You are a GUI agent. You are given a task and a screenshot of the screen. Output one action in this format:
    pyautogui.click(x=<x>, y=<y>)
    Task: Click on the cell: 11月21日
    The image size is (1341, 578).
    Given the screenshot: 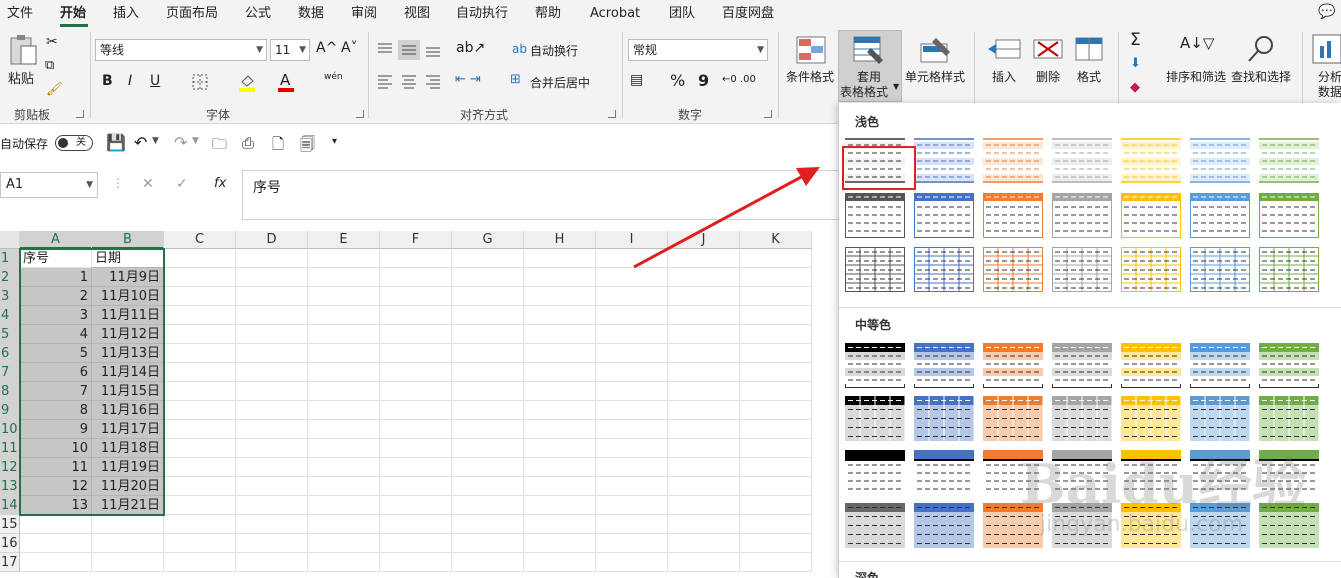 What is the action you would take?
    pyautogui.click(x=128, y=505)
    